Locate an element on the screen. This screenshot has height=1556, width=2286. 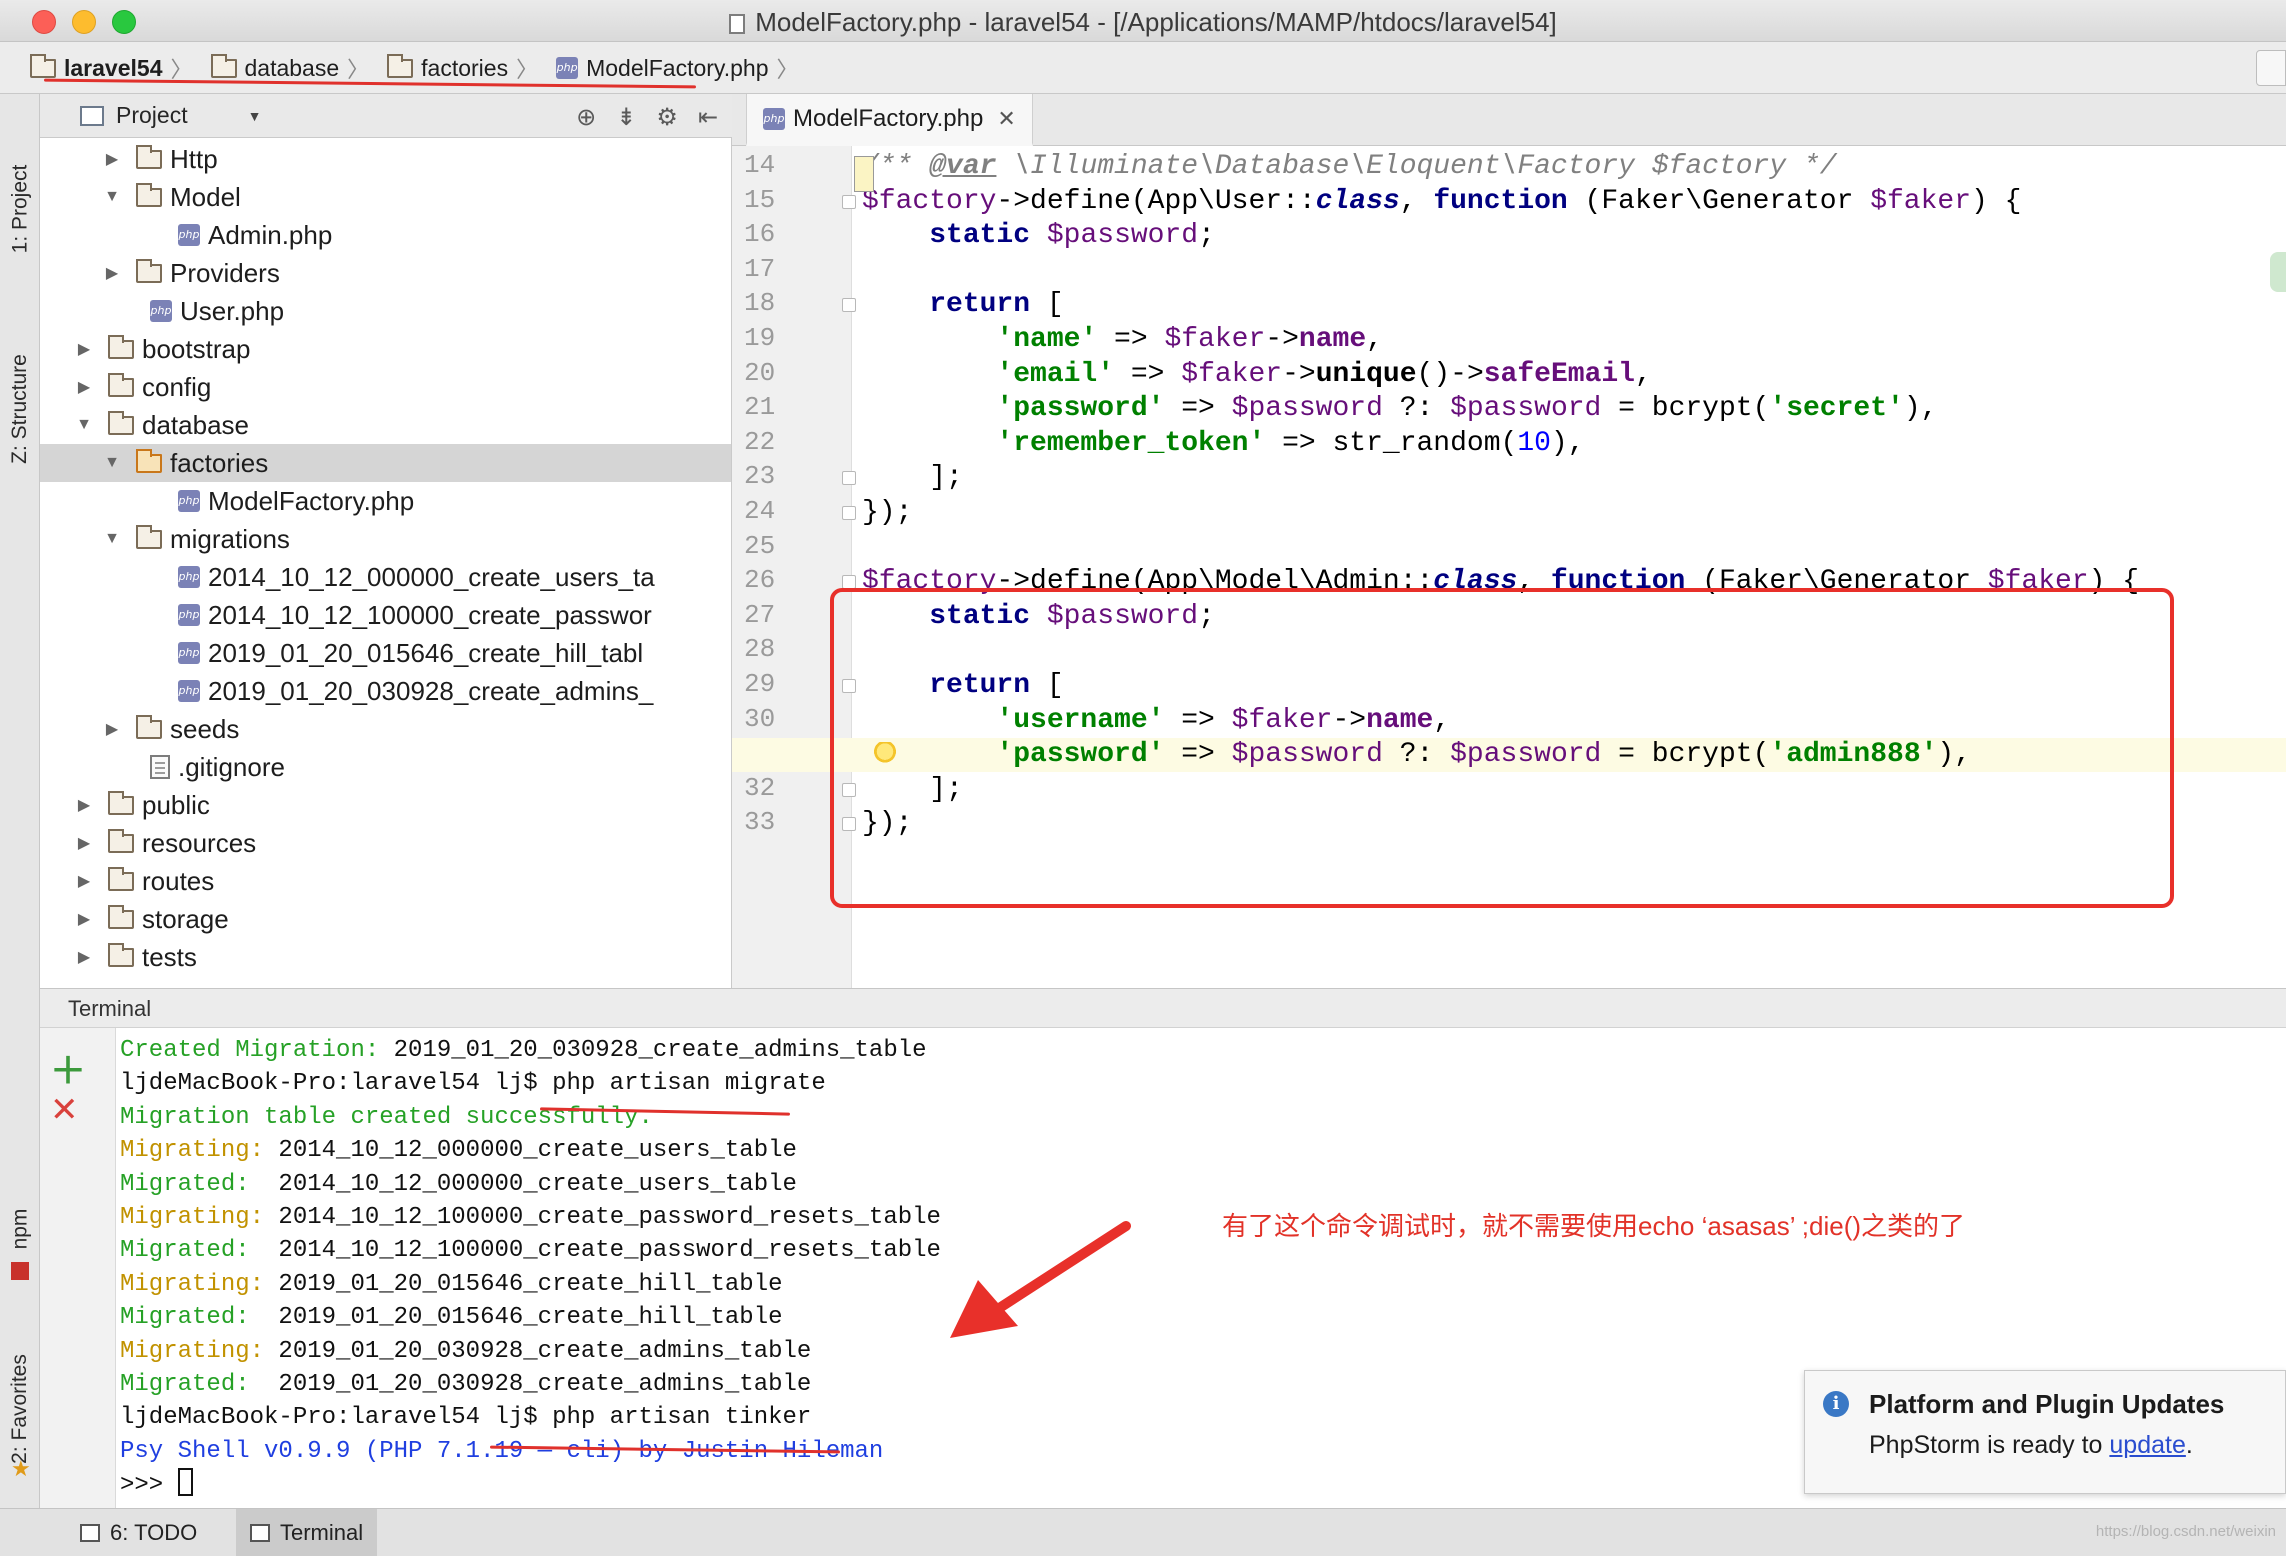
breadcrumb-item-database: database 〉 is located at coordinates (289, 68).